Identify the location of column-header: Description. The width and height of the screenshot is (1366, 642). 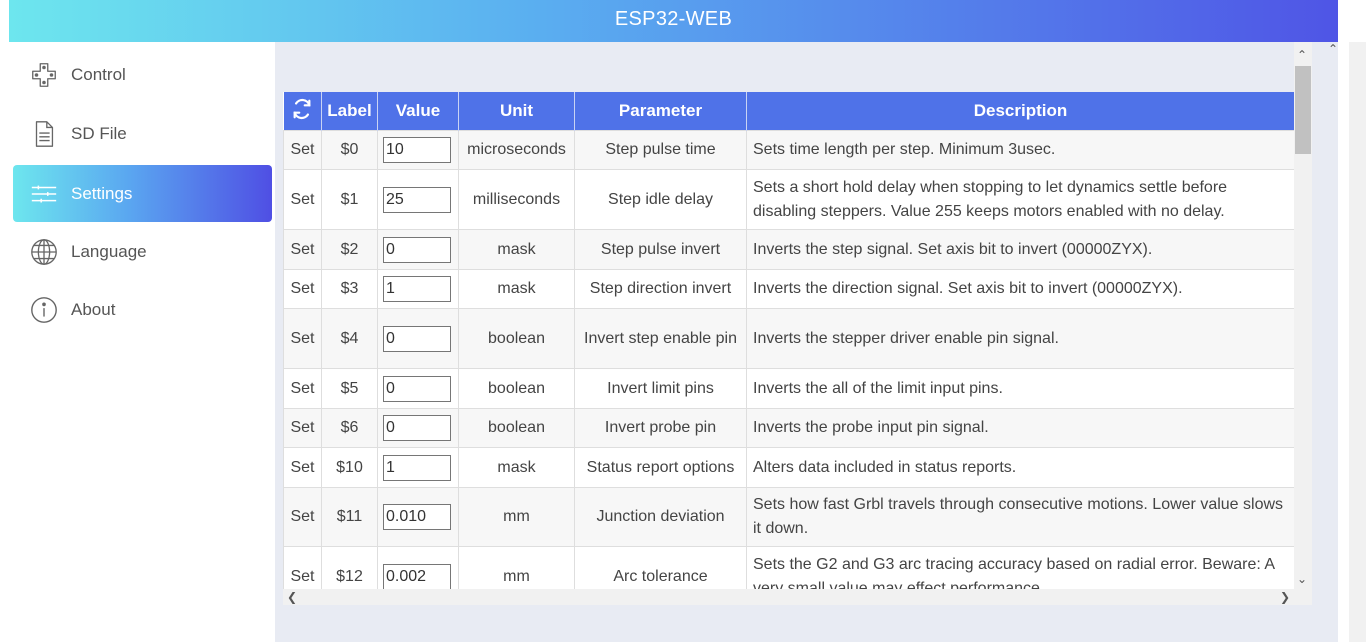
(1020, 111).